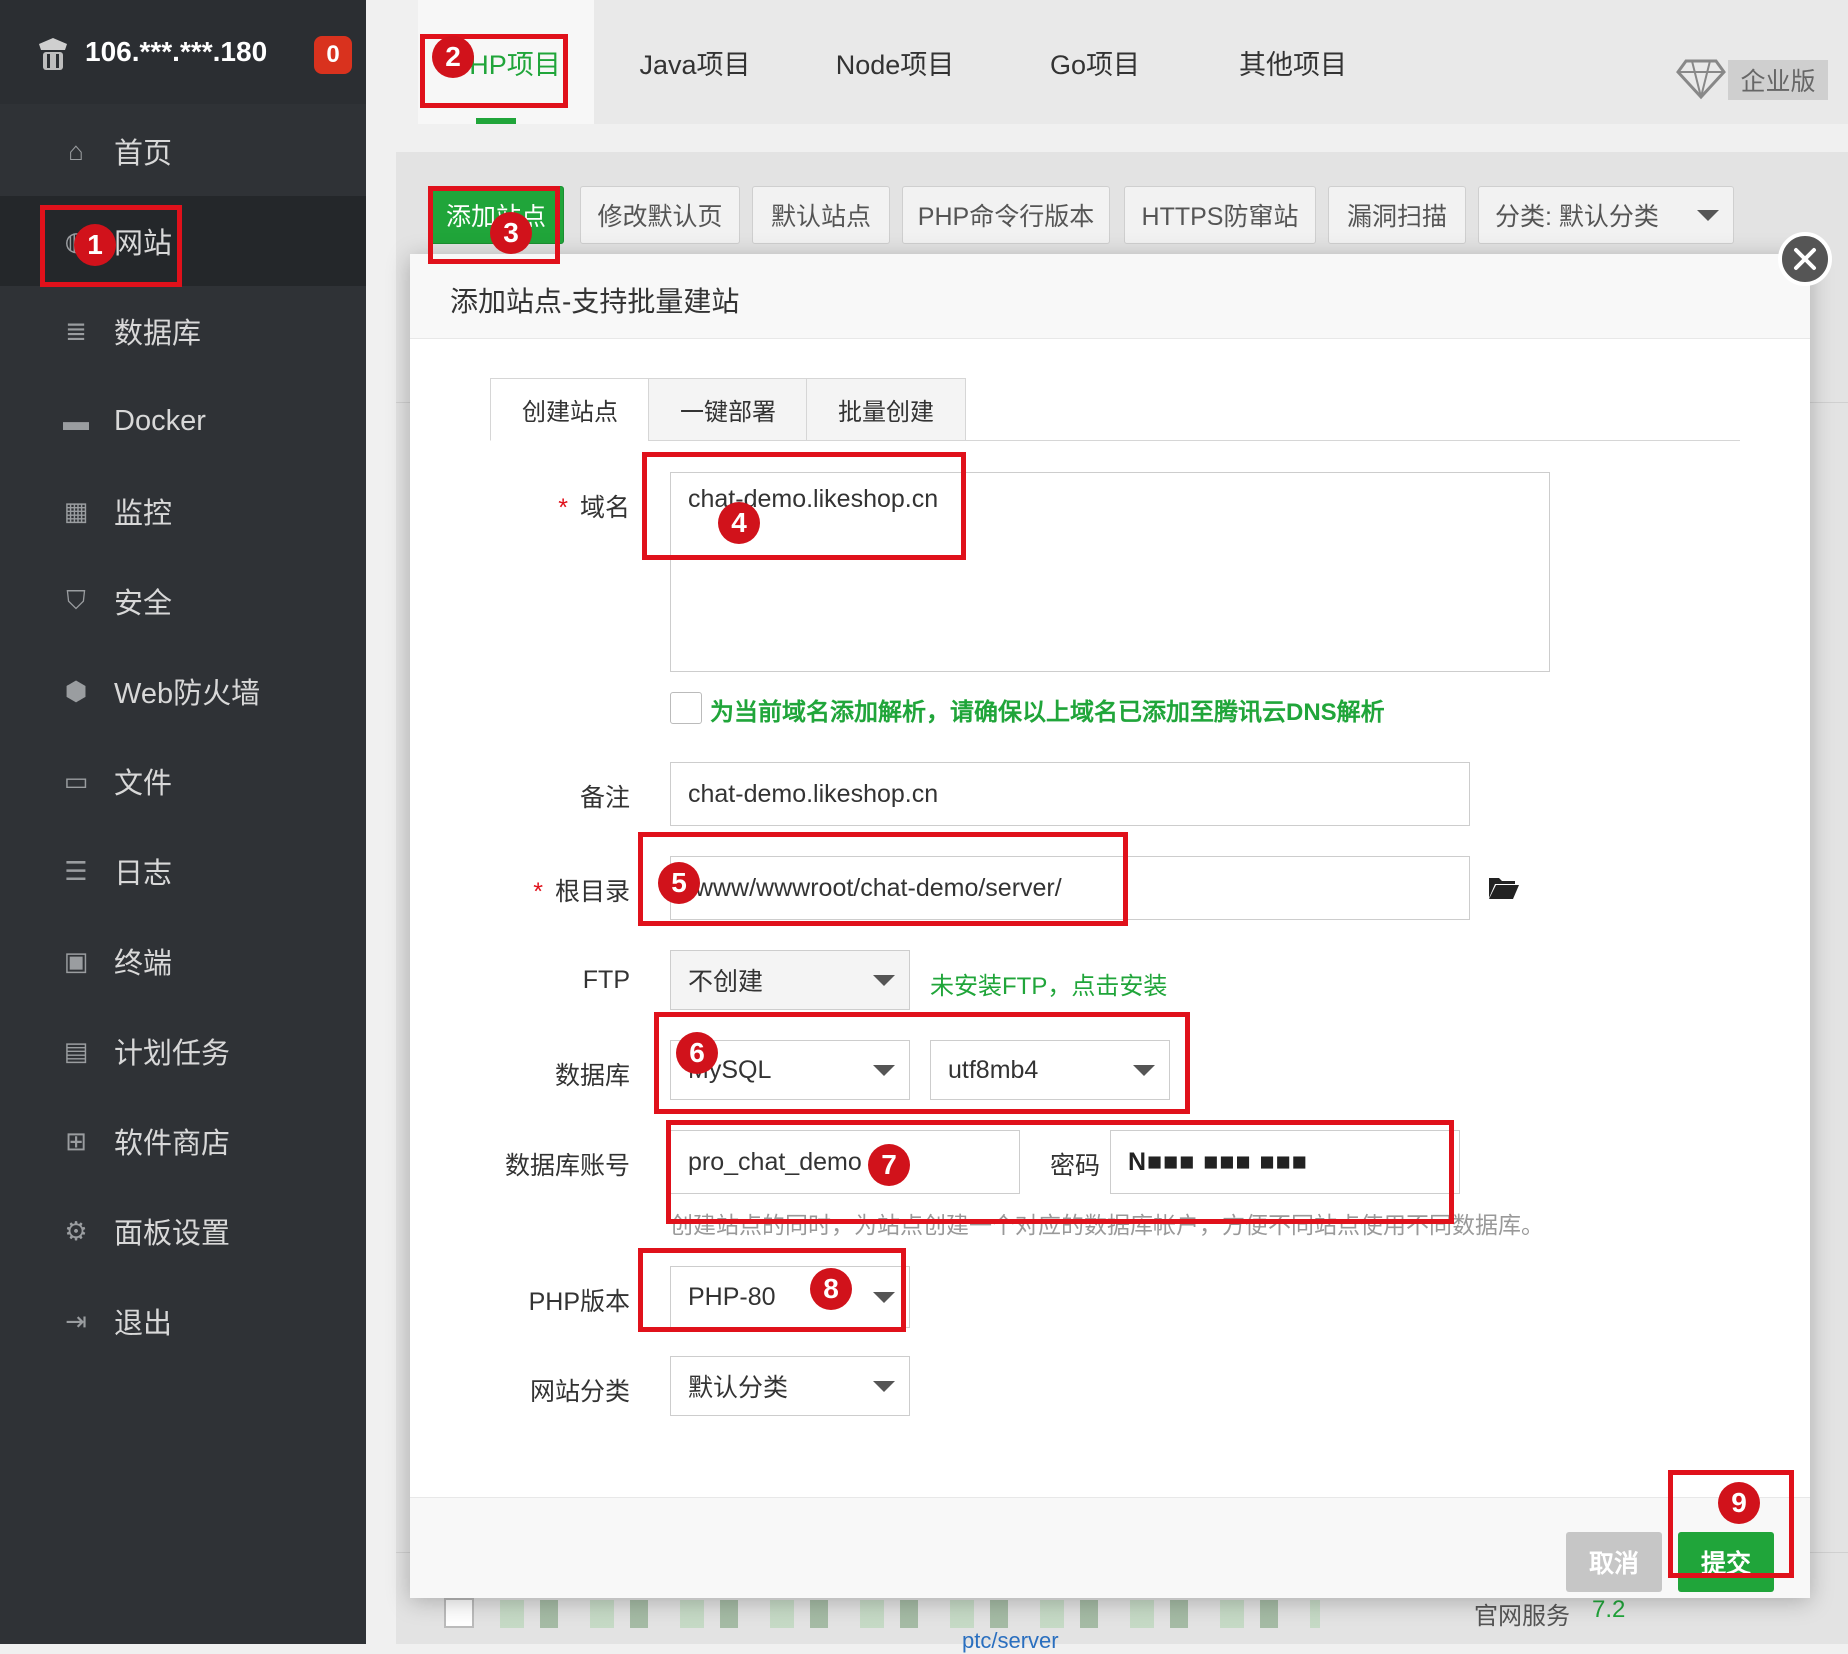  What do you see at coordinates (1048, 983) in the screenshot?
I see `ftp-install-link: 未安装FTP，点击安装` at bounding box center [1048, 983].